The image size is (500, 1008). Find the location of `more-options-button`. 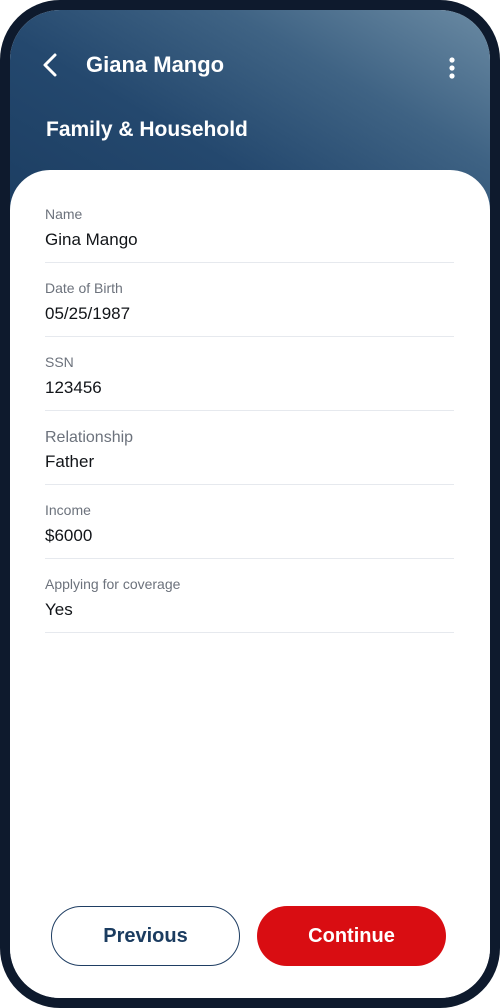

more-options-button is located at coordinates (452, 69).